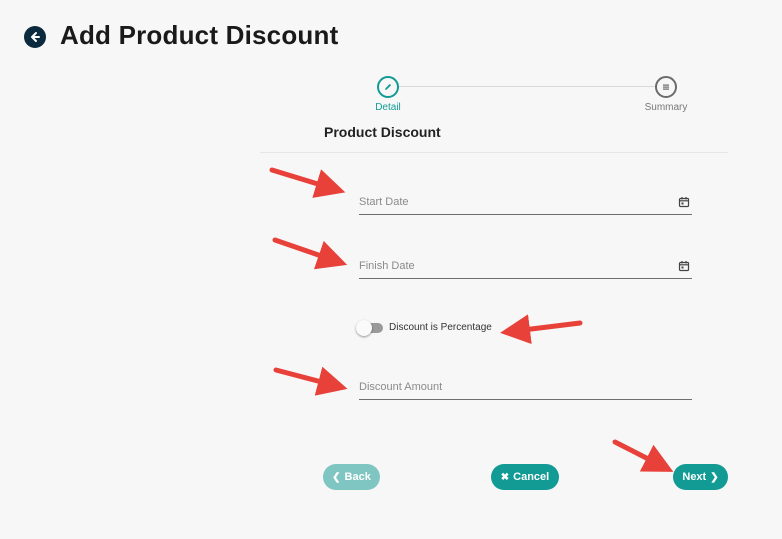  What do you see at coordinates (357, 477) in the screenshot?
I see `back-button-label: Back` at bounding box center [357, 477].